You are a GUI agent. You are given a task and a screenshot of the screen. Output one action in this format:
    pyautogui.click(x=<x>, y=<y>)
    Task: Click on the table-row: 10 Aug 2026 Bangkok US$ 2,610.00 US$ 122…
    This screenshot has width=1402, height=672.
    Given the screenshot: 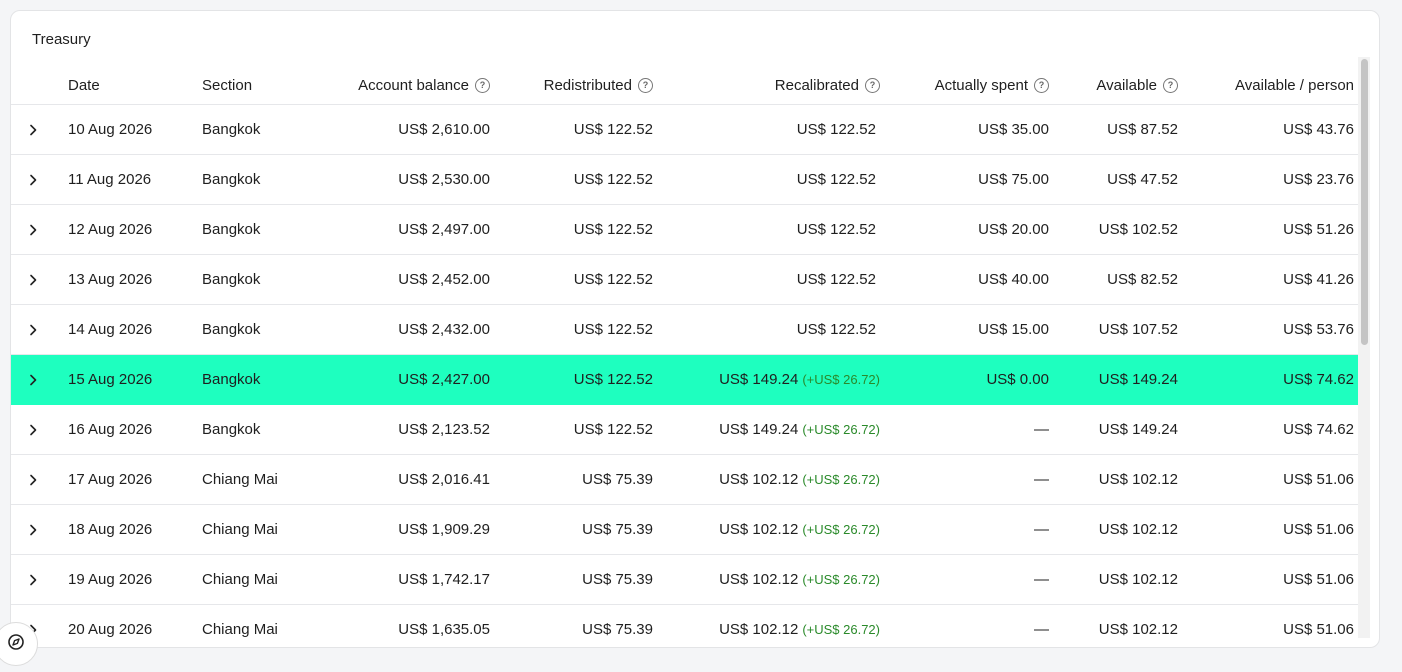 What is the action you would take?
    pyautogui.click(x=689, y=130)
    